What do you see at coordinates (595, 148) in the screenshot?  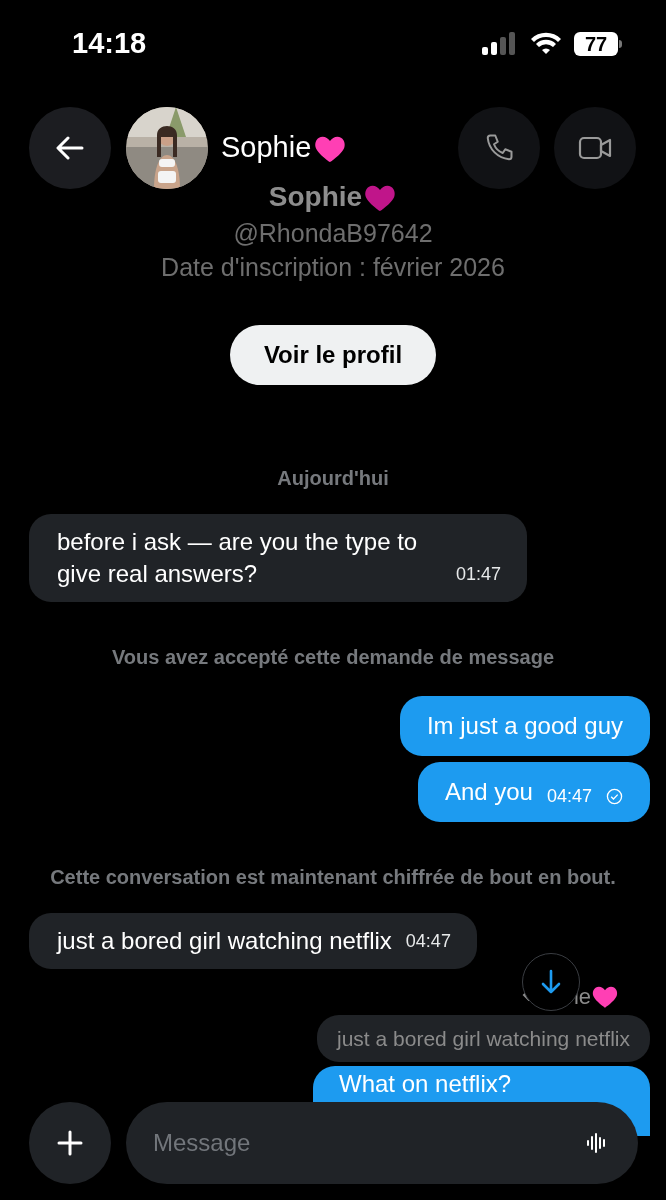 I see `video-camera-icon` at bounding box center [595, 148].